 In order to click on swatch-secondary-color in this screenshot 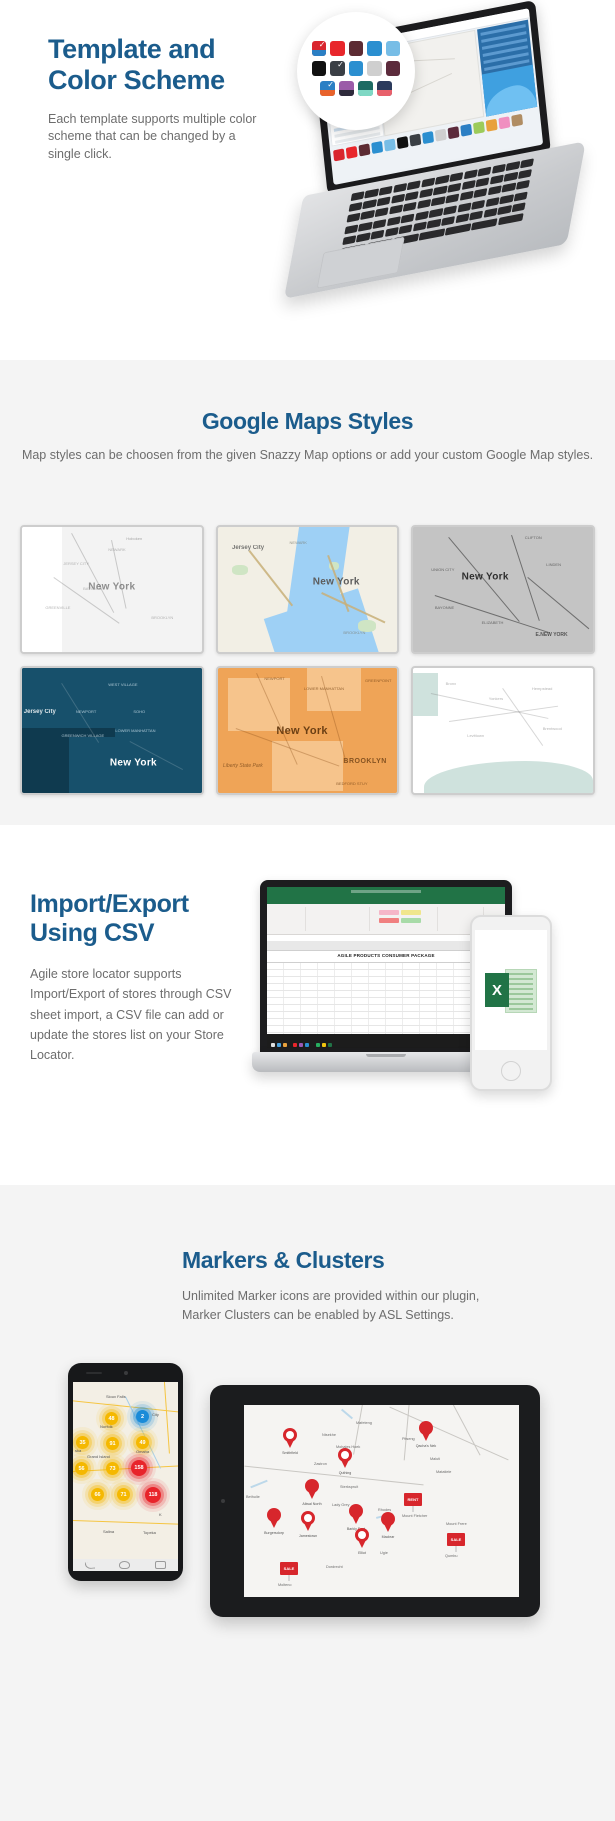, I will do `click(346, 92)`.